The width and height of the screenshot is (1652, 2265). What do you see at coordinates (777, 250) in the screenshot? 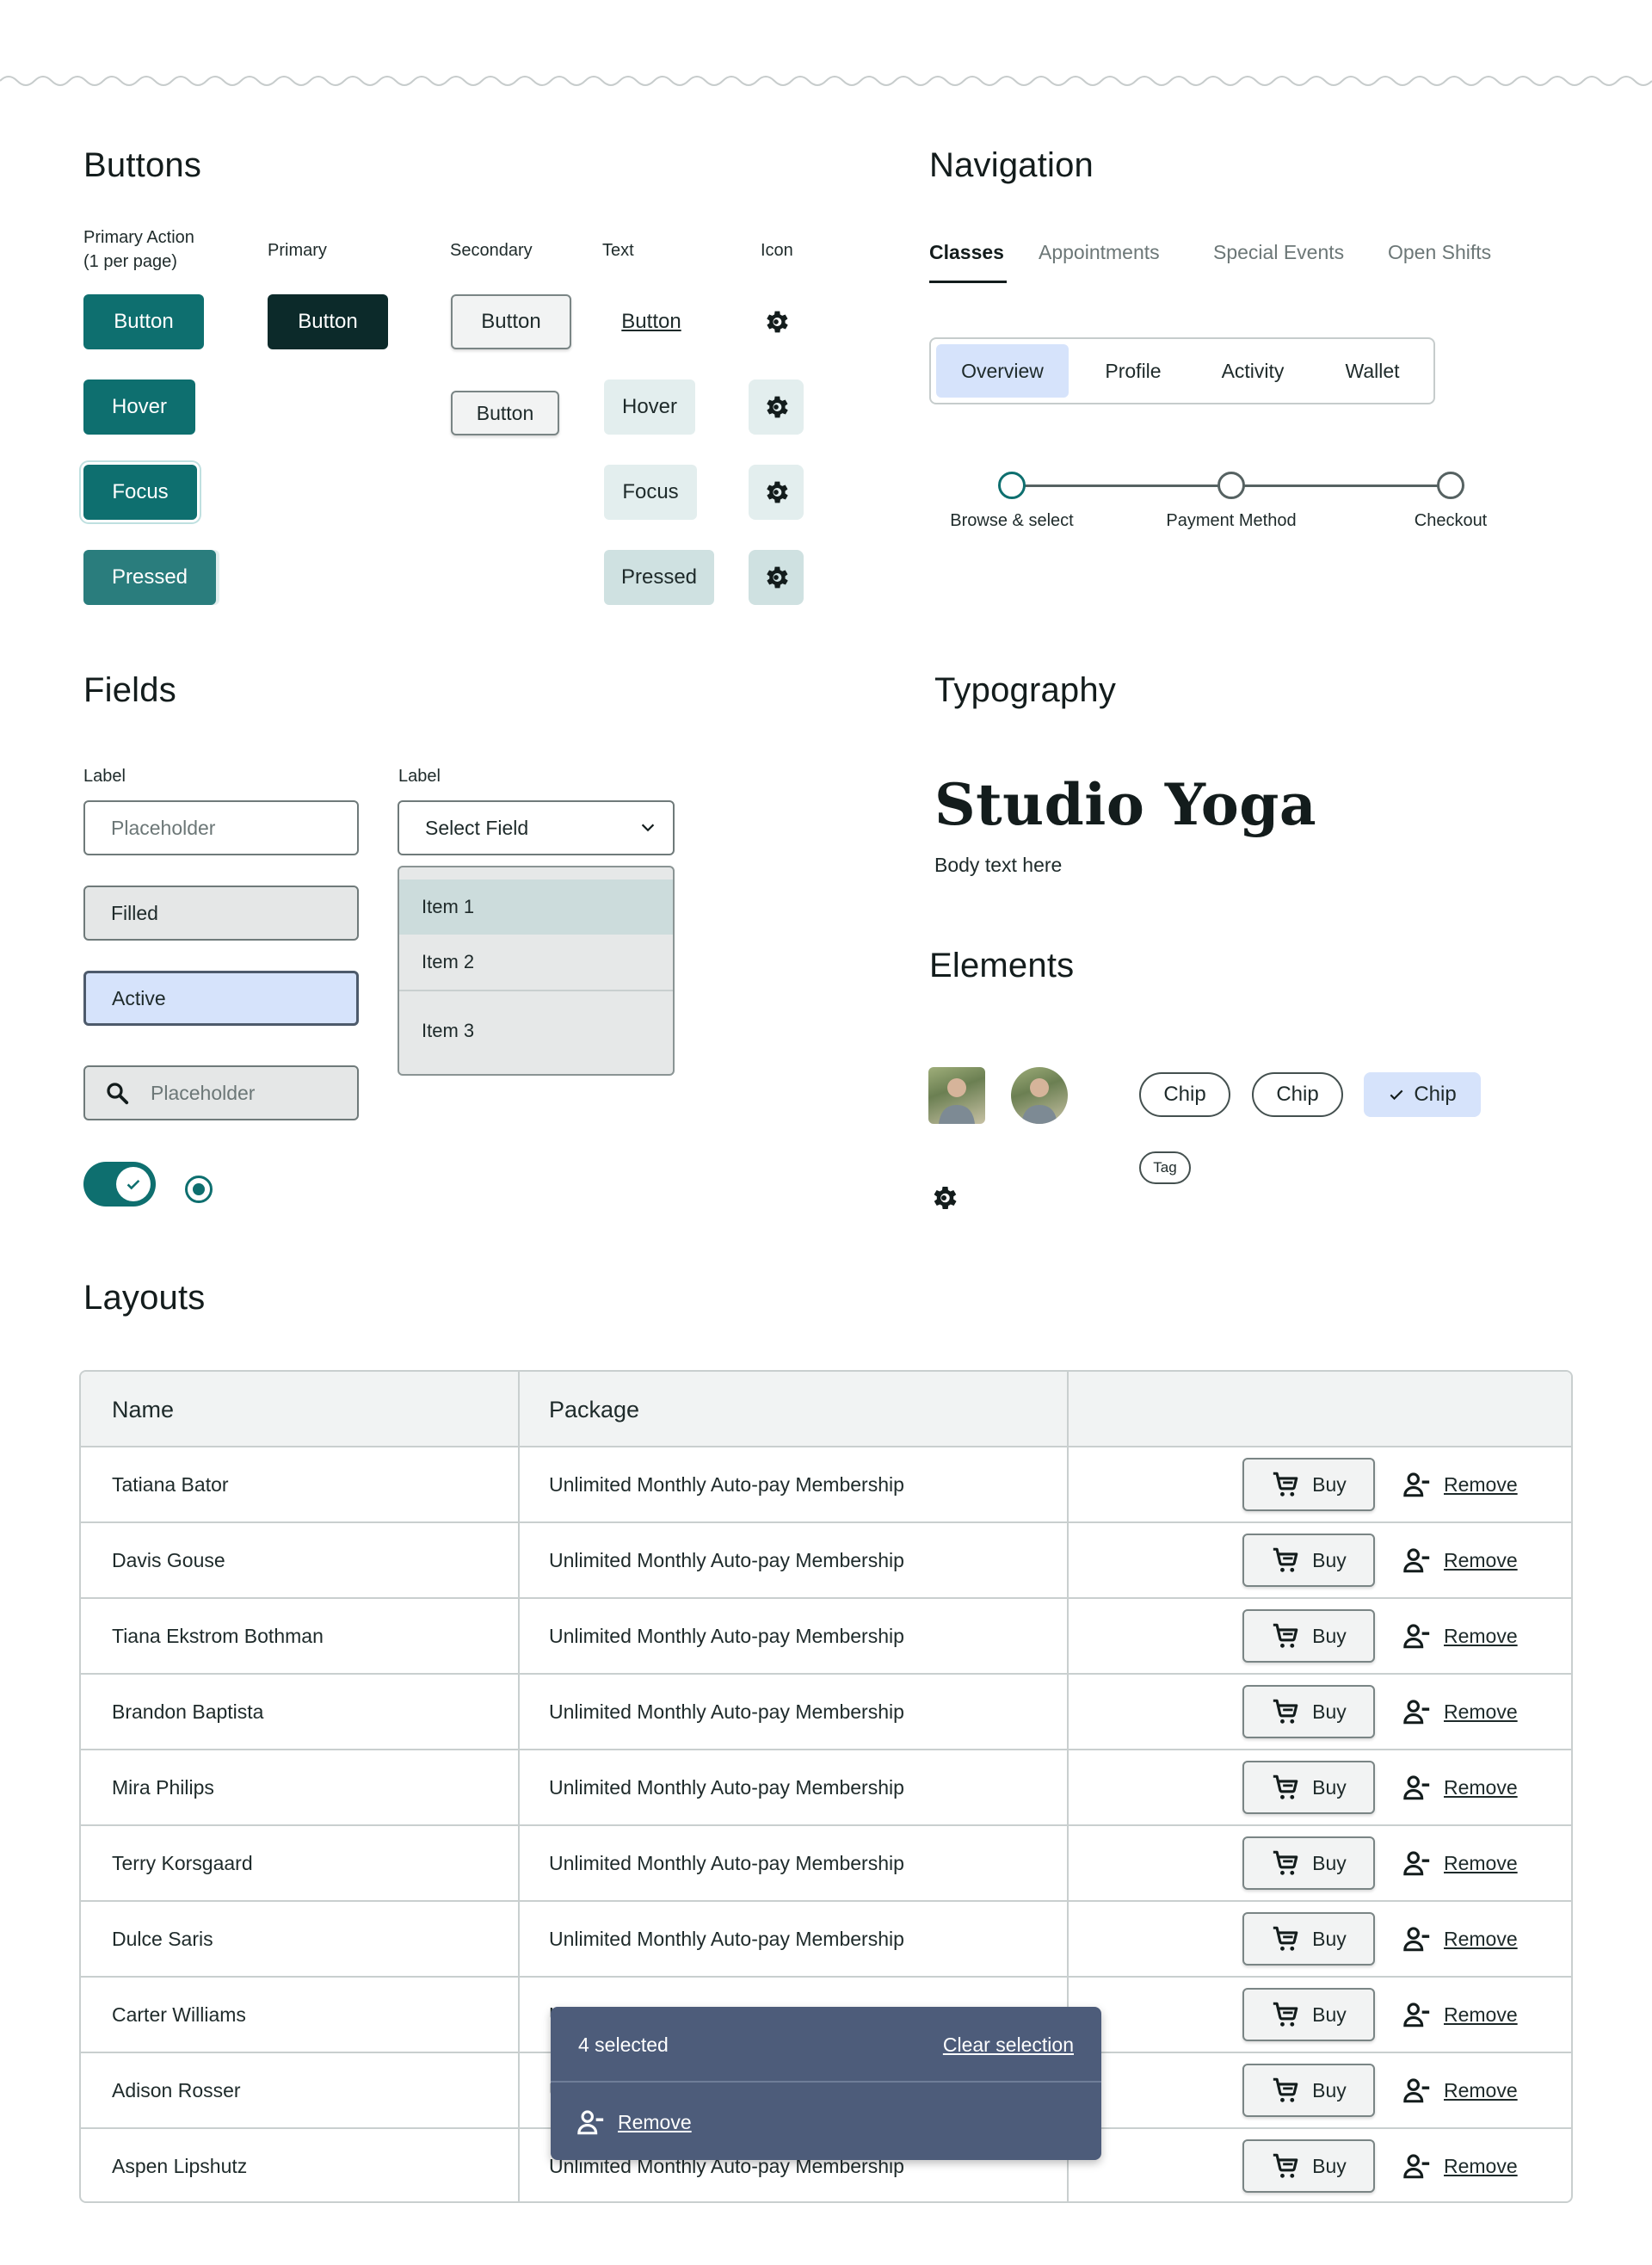
I see `column-label-icon: Icon` at bounding box center [777, 250].